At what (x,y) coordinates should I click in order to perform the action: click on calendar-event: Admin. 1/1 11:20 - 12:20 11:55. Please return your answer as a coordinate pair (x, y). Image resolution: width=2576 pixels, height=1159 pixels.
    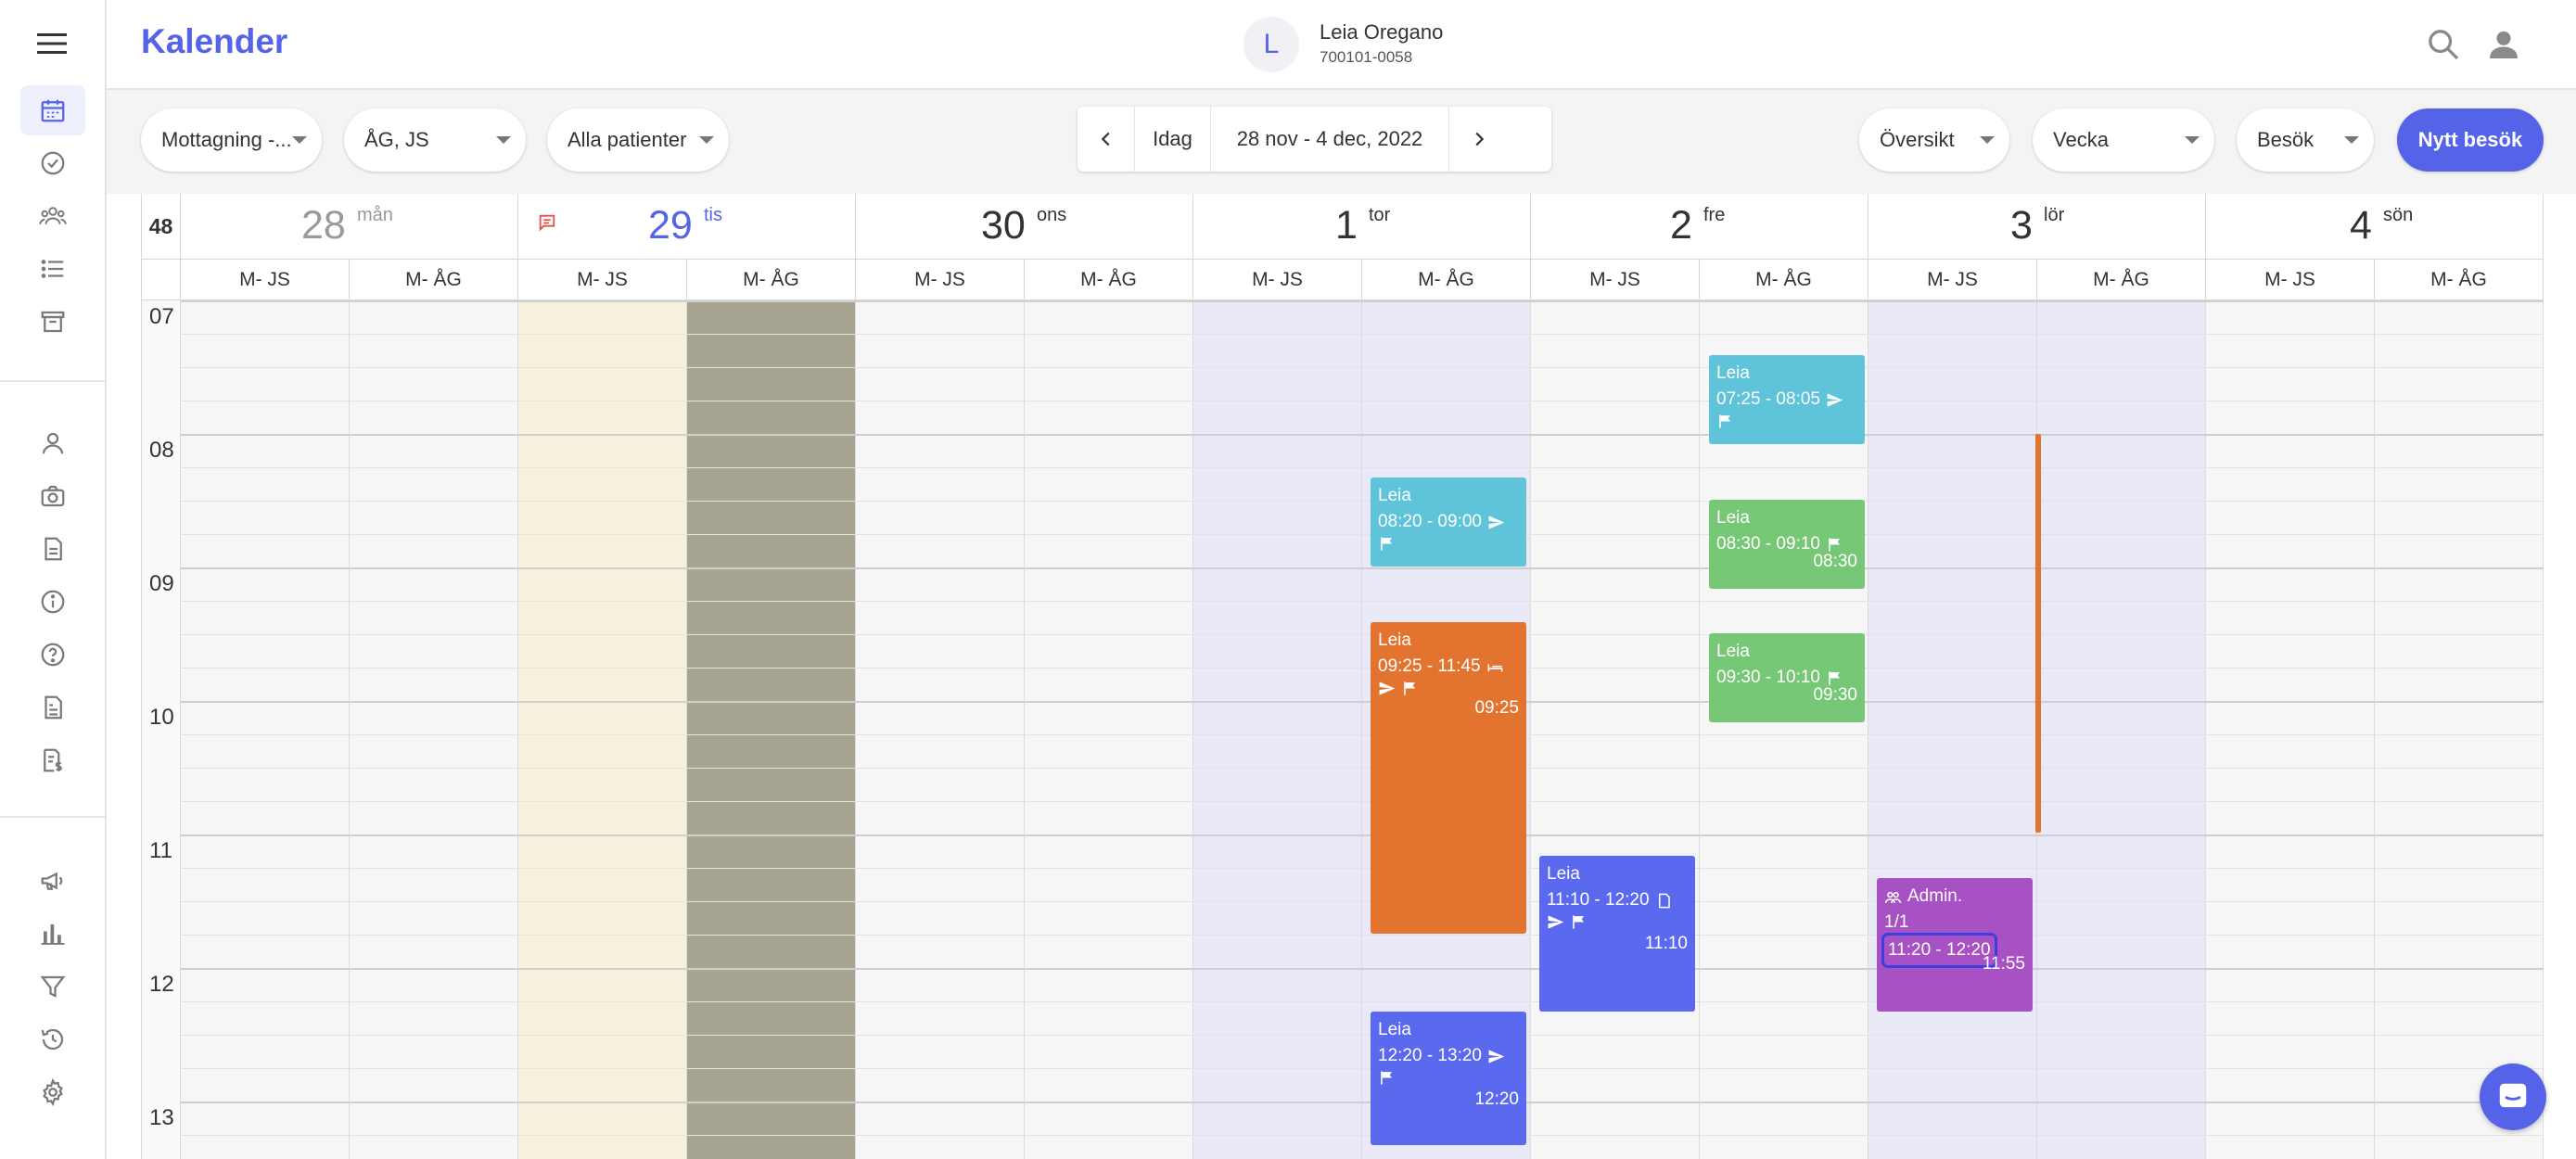
    Looking at the image, I should click on (1955, 945).